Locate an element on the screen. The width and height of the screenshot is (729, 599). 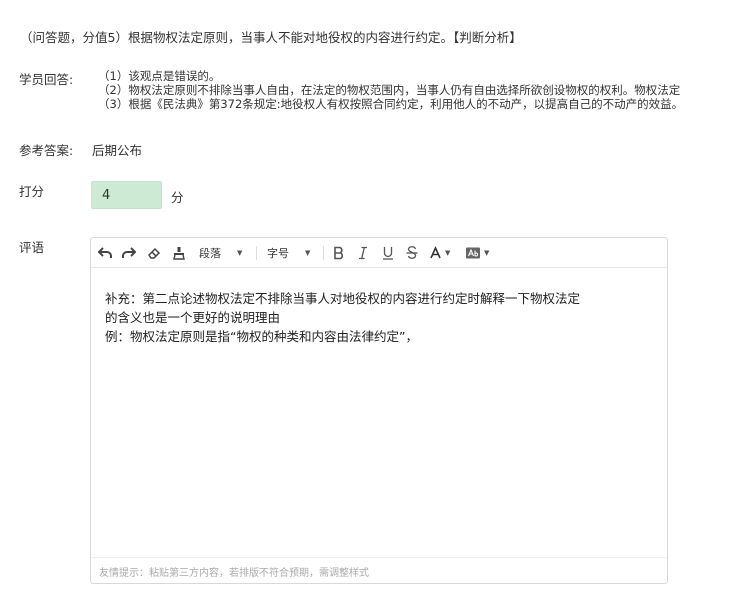
answer-line: （1）该观点是错误的。 is located at coordinates (159, 76).